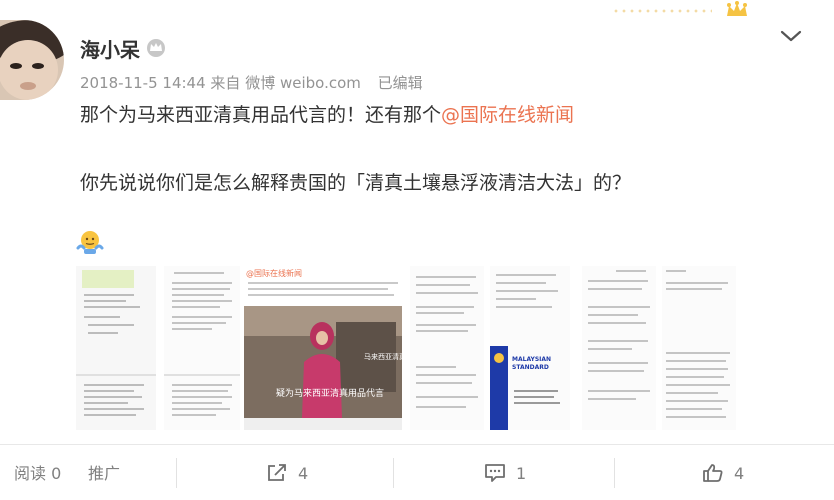 This screenshot has width=834, height=500. I want to click on video-side-label: 马来西亚清真, so click(383, 357).